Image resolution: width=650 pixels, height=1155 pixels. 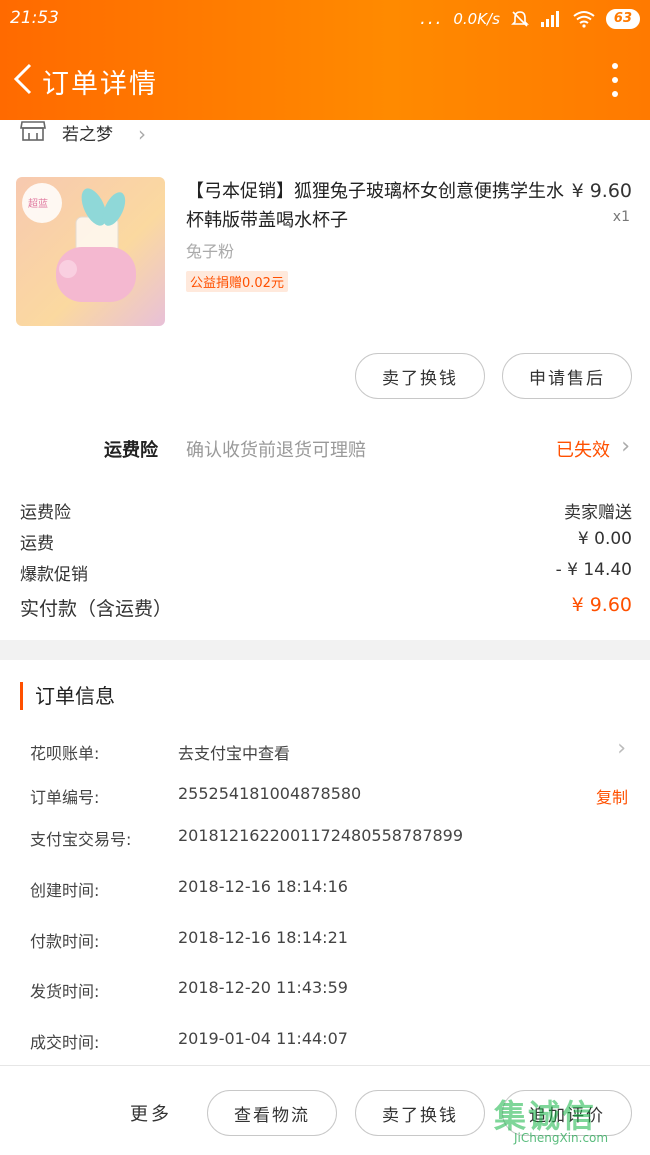 I want to click on paid-time-label: 付款时间:, so click(x=65, y=941).